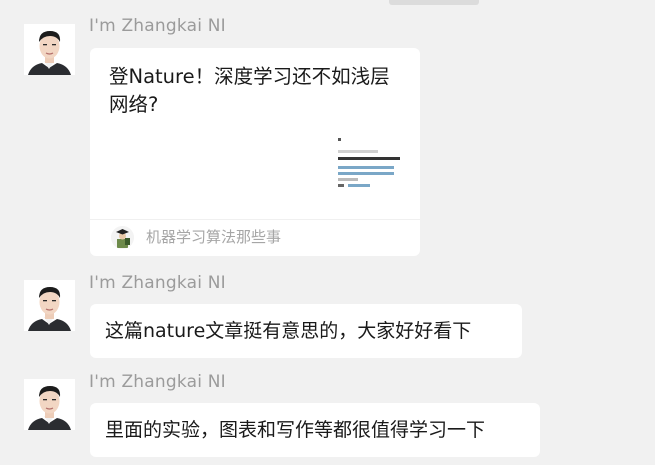 This screenshot has height=465, width=655. I want to click on message-text: 这篇nature文章挺有意思的，大家好好看下, so click(288, 331).